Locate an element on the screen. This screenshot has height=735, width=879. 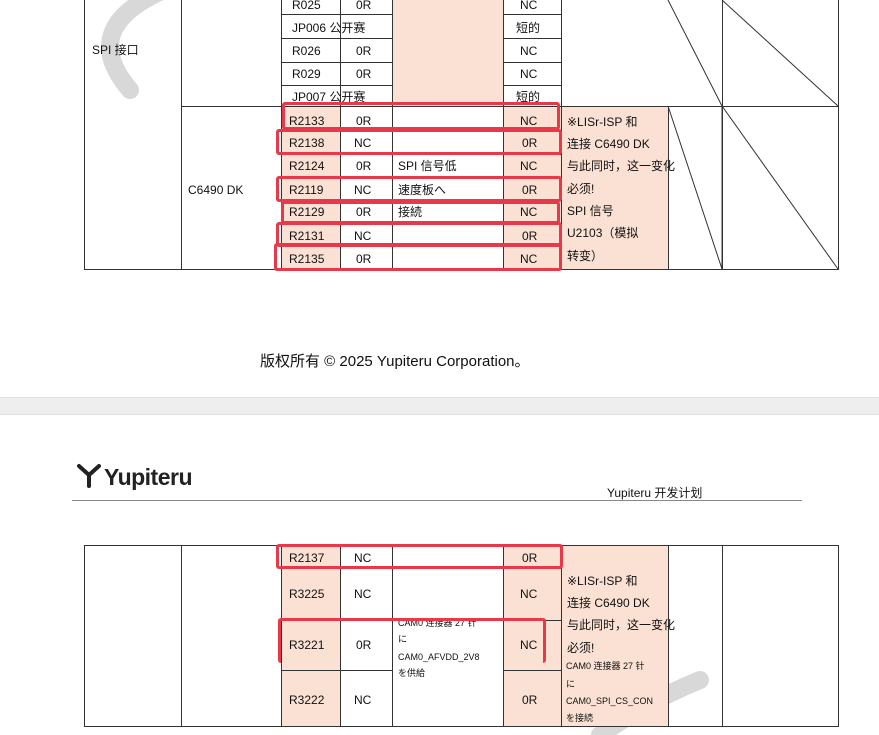
yupiteru-logo-icon is located at coordinates (89, 476).